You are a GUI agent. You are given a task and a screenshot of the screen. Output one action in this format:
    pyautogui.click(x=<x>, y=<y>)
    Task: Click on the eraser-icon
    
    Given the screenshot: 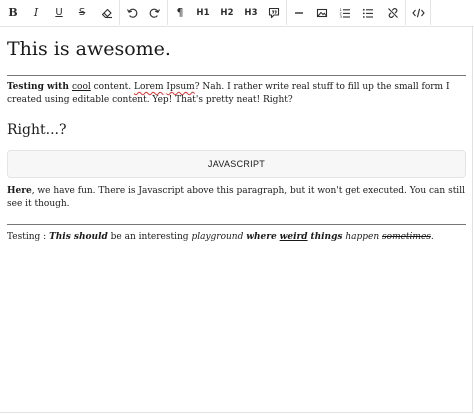 What is the action you would take?
    pyautogui.click(x=106, y=13)
    